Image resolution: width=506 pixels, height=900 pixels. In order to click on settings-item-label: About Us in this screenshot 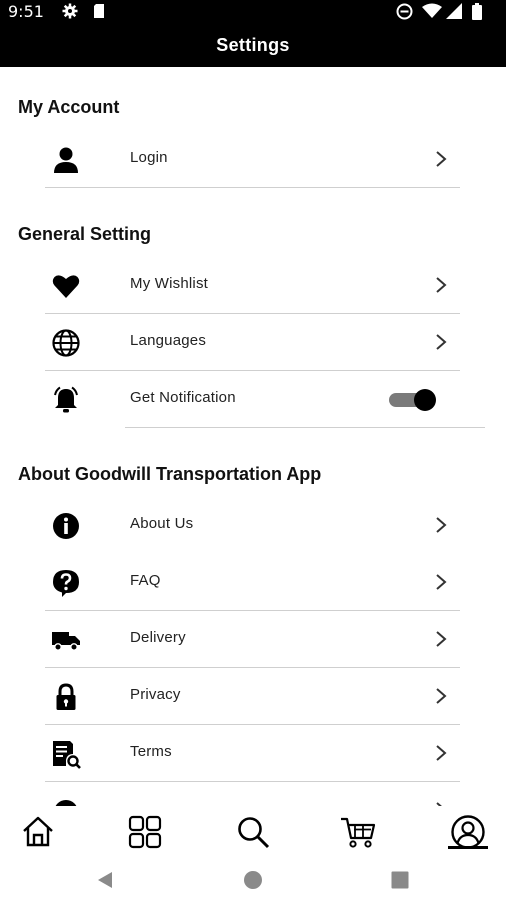, I will do `click(162, 523)`.